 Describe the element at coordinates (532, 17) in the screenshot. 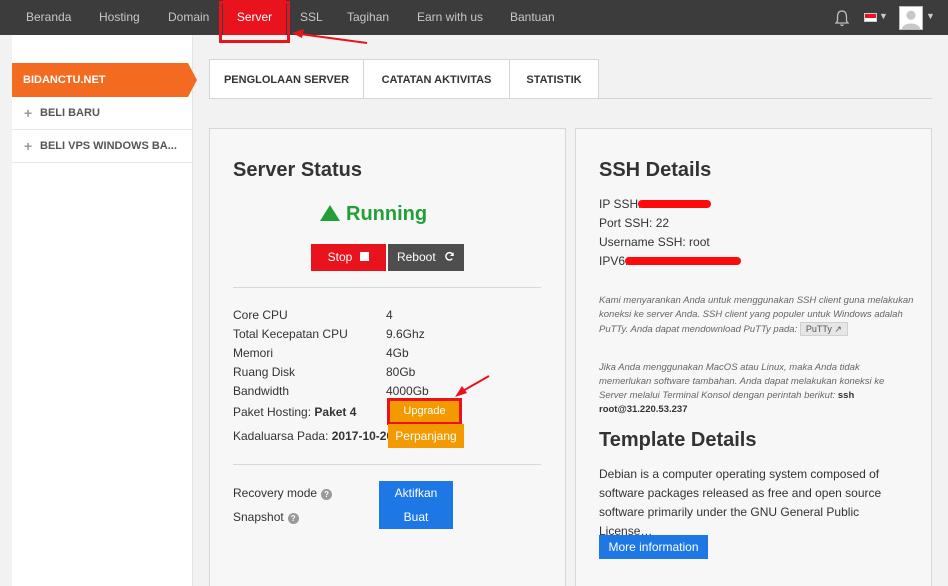

I see `nav-item-bantuan: Bantuan` at that location.